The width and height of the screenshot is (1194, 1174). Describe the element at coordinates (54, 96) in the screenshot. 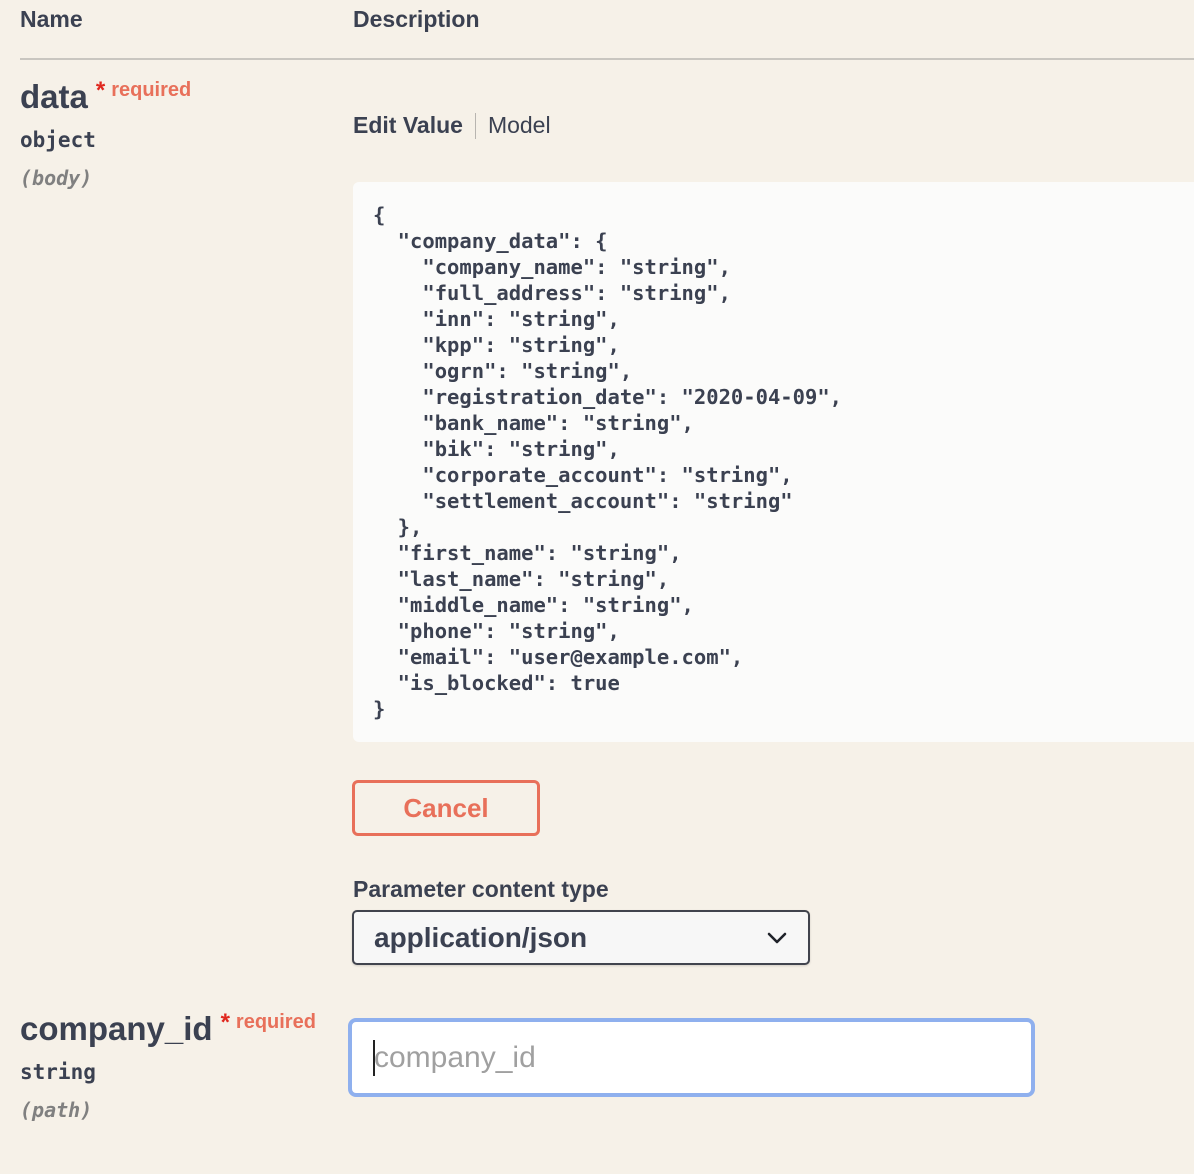

I see `param-name-text: data` at that location.